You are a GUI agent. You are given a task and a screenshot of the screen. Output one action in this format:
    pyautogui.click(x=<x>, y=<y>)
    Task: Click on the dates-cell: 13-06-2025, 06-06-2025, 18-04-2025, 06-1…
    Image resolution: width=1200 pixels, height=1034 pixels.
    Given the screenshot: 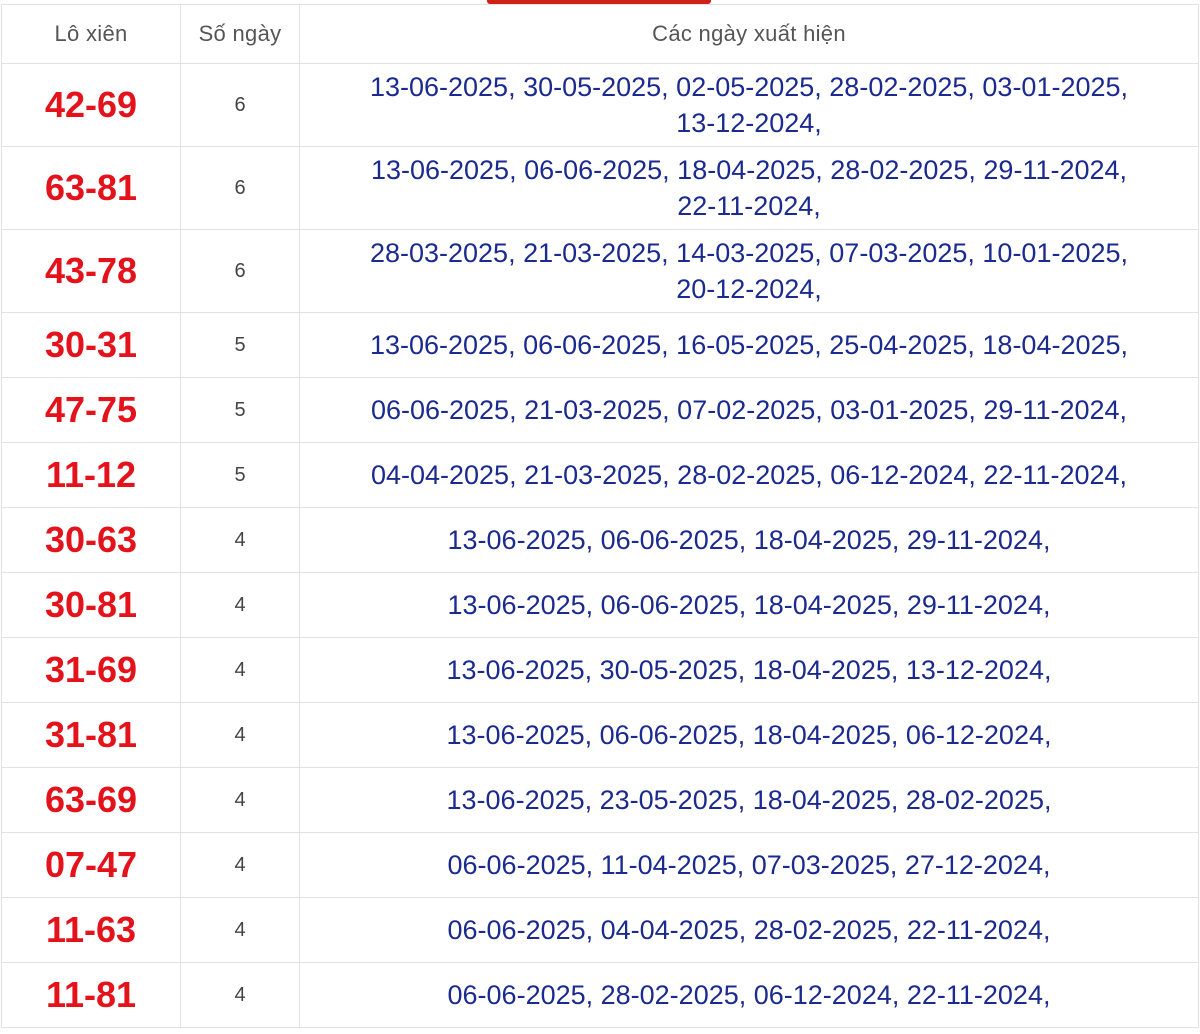 What is the action you would take?
    pyautogui.click(x=749, y=735)
    